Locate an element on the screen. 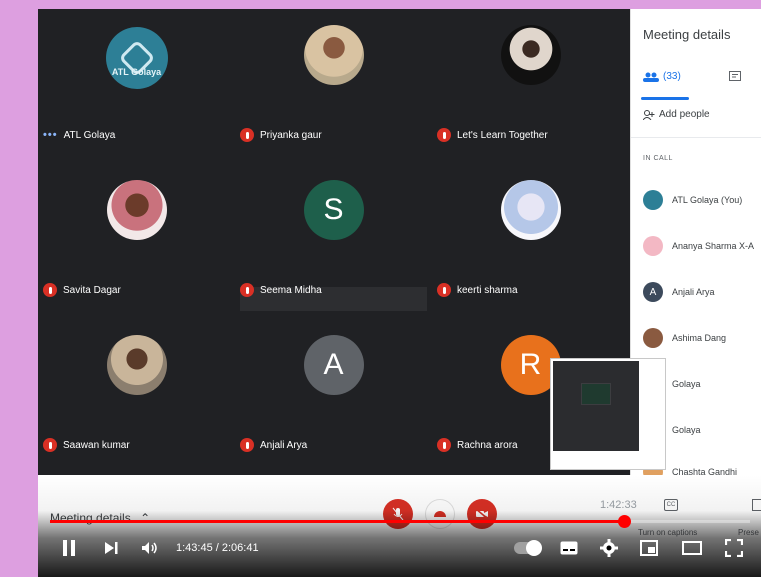  person-name: Anjali Arya is located at coordinates (693, 292).